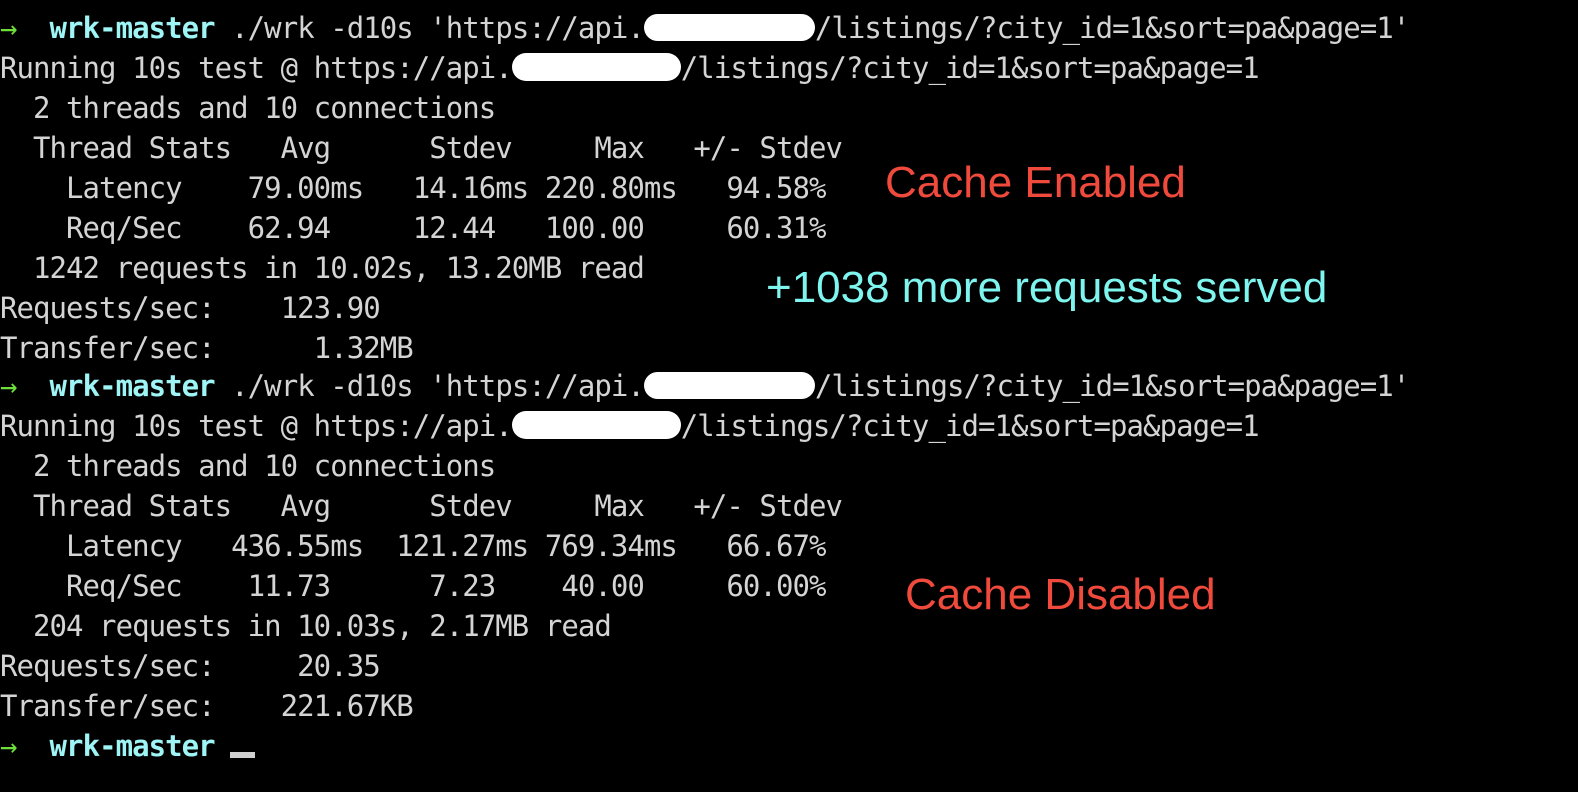 The width and height of the screenshot is (1578, 792). I want to click on requests-summary-2: 204 requests in 10.03s, 2.17MB read, so click(306, 626).